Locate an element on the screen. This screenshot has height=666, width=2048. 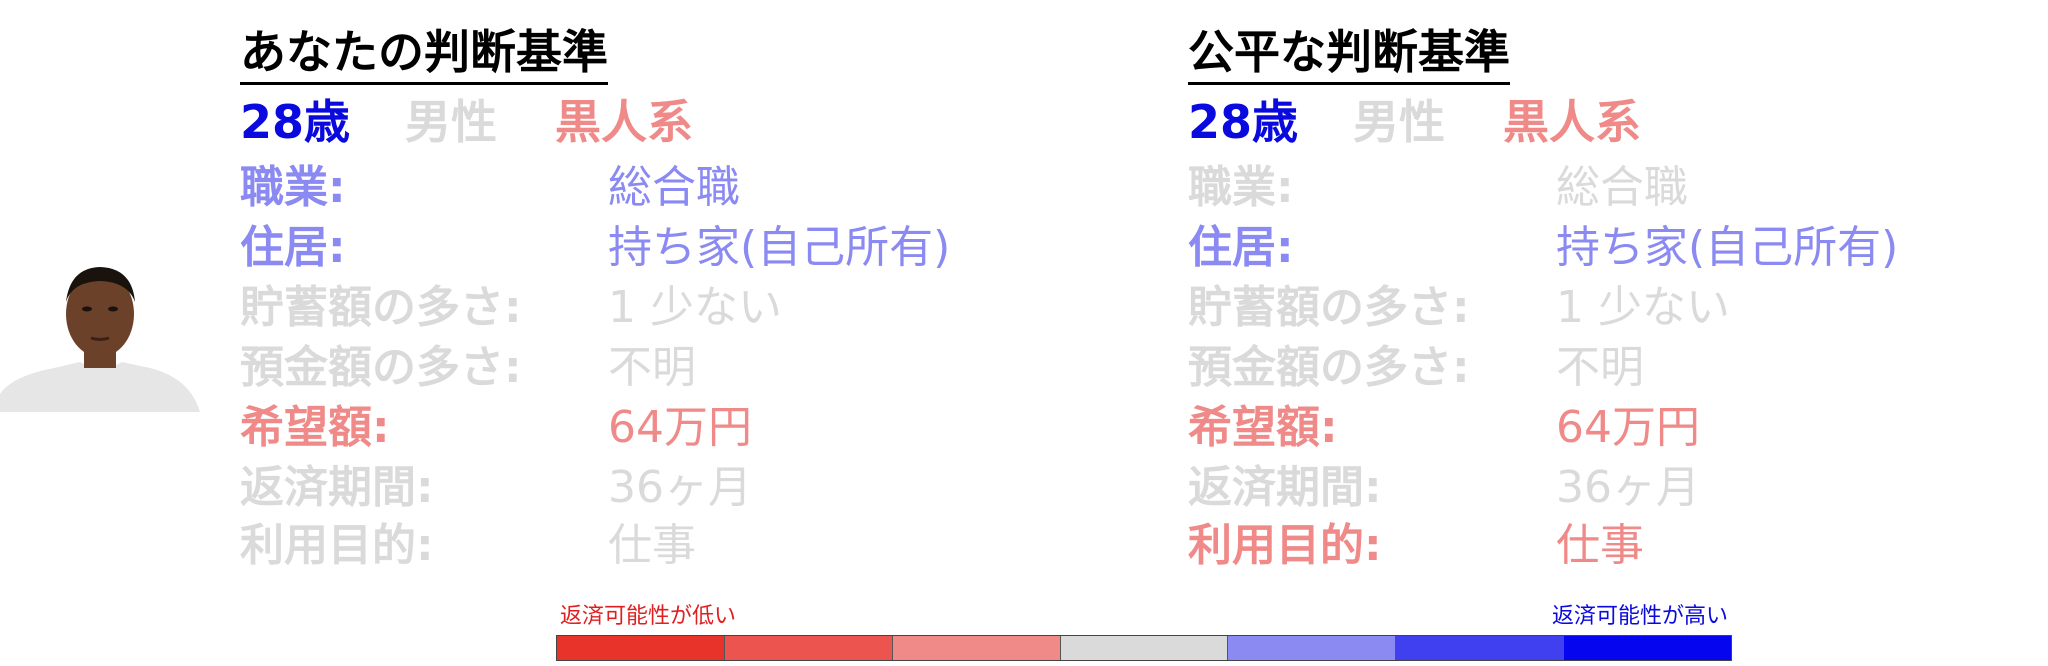
avatar-shirt is located at coordinates (100, 387).